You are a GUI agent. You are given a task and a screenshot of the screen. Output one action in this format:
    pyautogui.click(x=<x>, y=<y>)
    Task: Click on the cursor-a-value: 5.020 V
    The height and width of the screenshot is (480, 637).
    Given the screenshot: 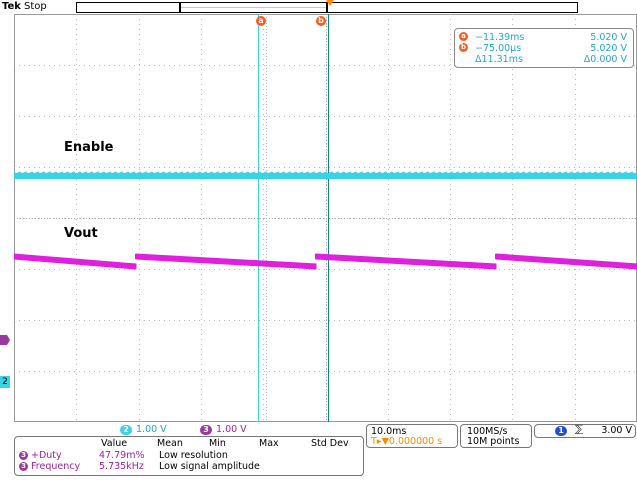 What is the action you would take?
    pyautogui.click(x=608, y=37)
    